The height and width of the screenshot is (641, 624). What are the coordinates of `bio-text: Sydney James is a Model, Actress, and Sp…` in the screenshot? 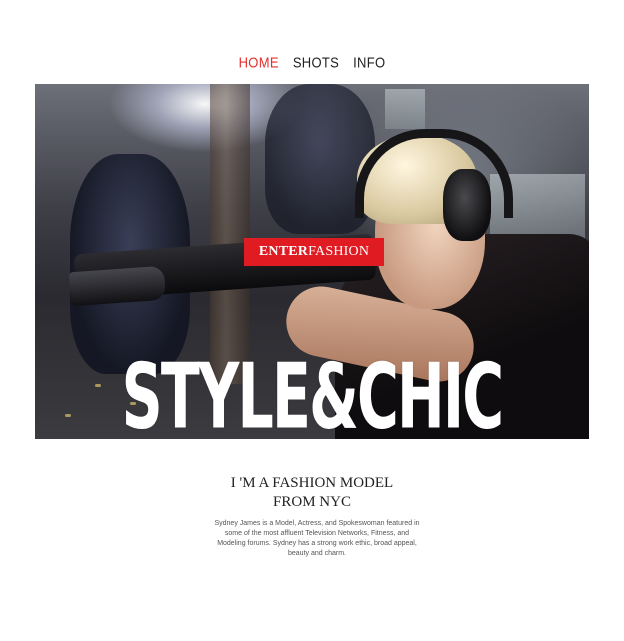 It's located at (317, 538).